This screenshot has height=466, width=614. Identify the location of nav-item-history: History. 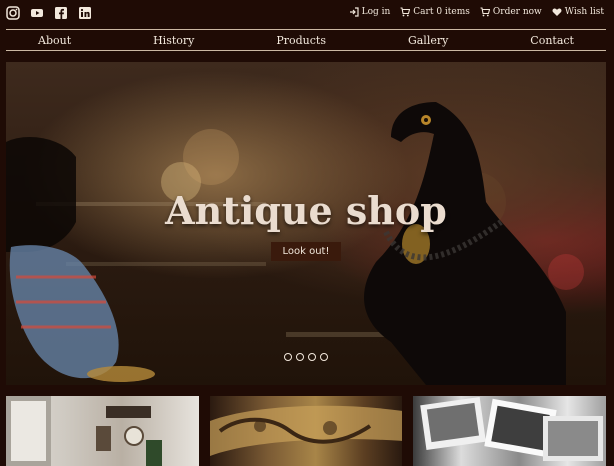
(173, 40).